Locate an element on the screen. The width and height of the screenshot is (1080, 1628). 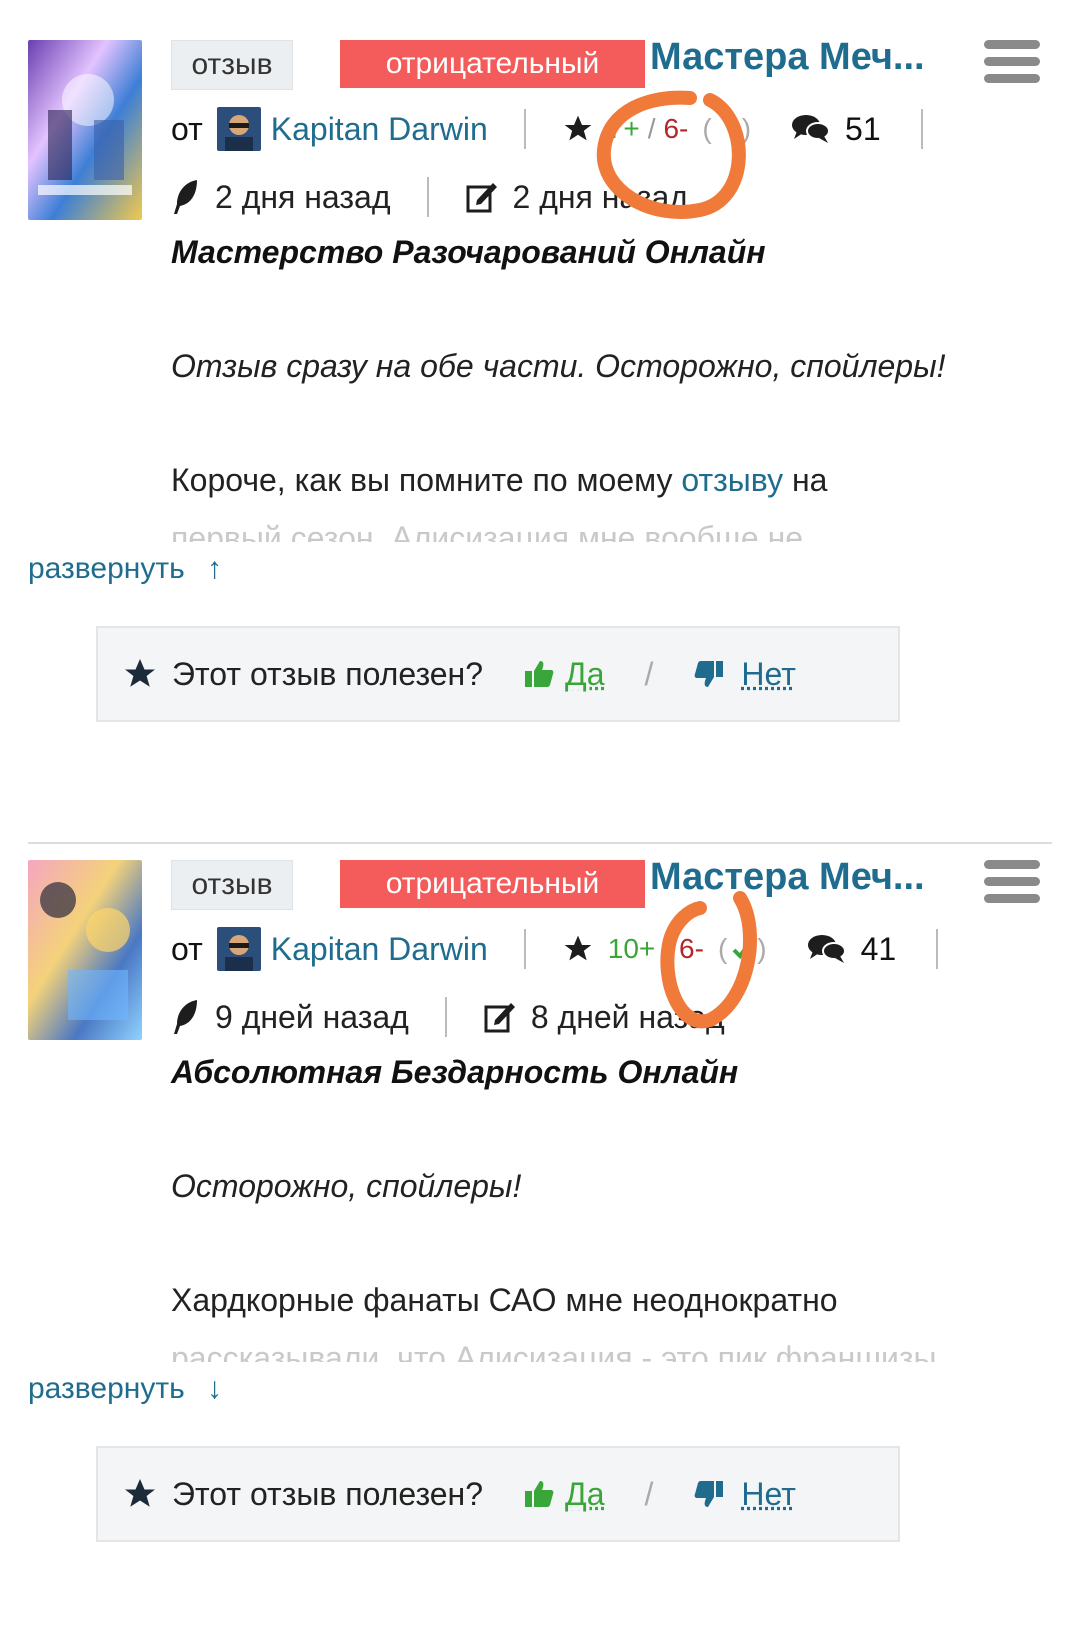
edited-date: 2 дня назад is located at coordinates (600, 196).